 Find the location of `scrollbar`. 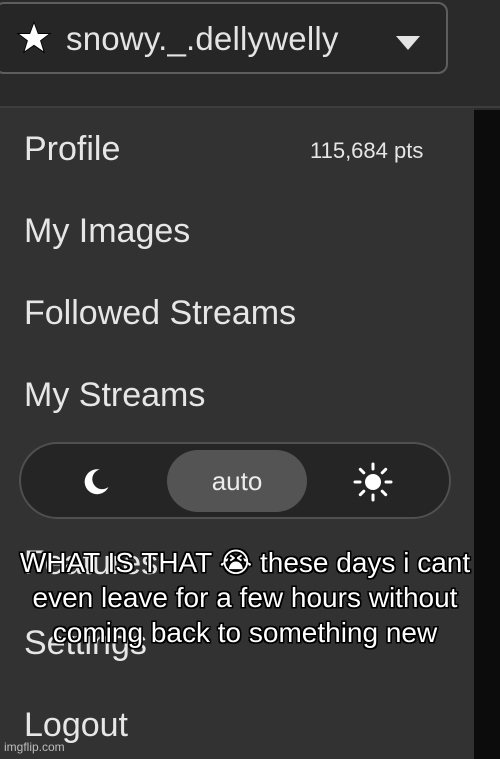

scrollbar is located at coordinates (487, 434).